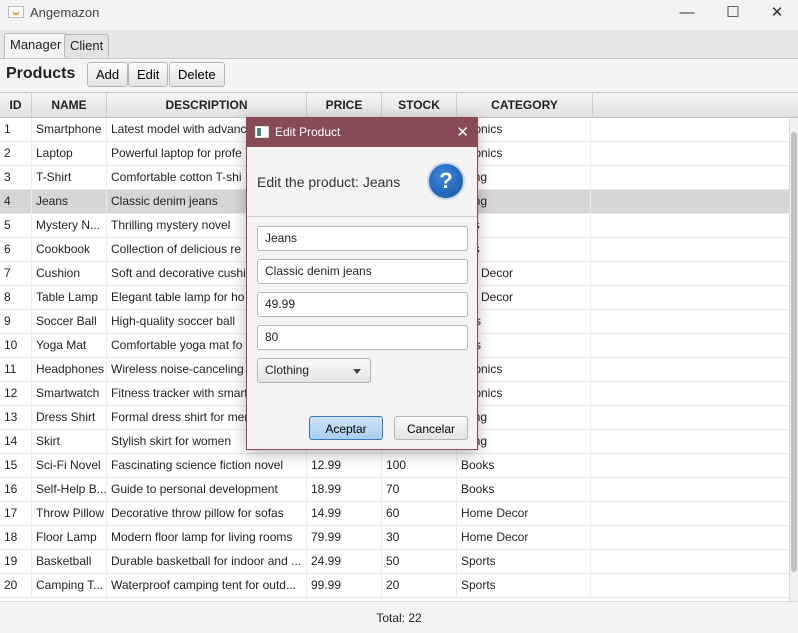 Image resolution: width=798 pixels, height=633 pixels. What do you see at coordinates (69, 321) in the screenshot?
I see `table-cell: Soccer Ball` at bounding box center [69, 321].